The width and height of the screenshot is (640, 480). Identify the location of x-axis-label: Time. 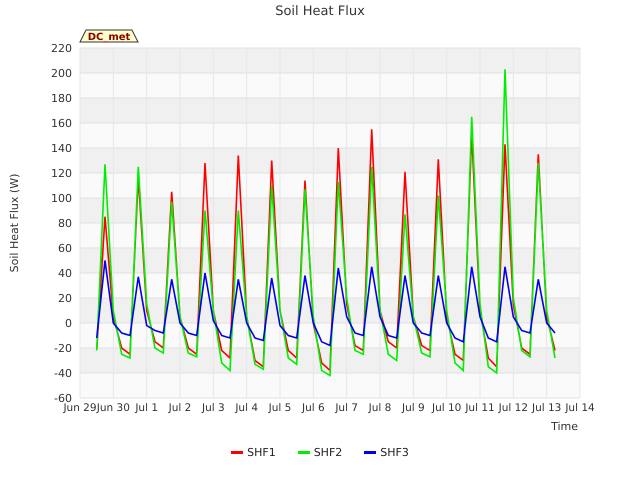
(564, 426).